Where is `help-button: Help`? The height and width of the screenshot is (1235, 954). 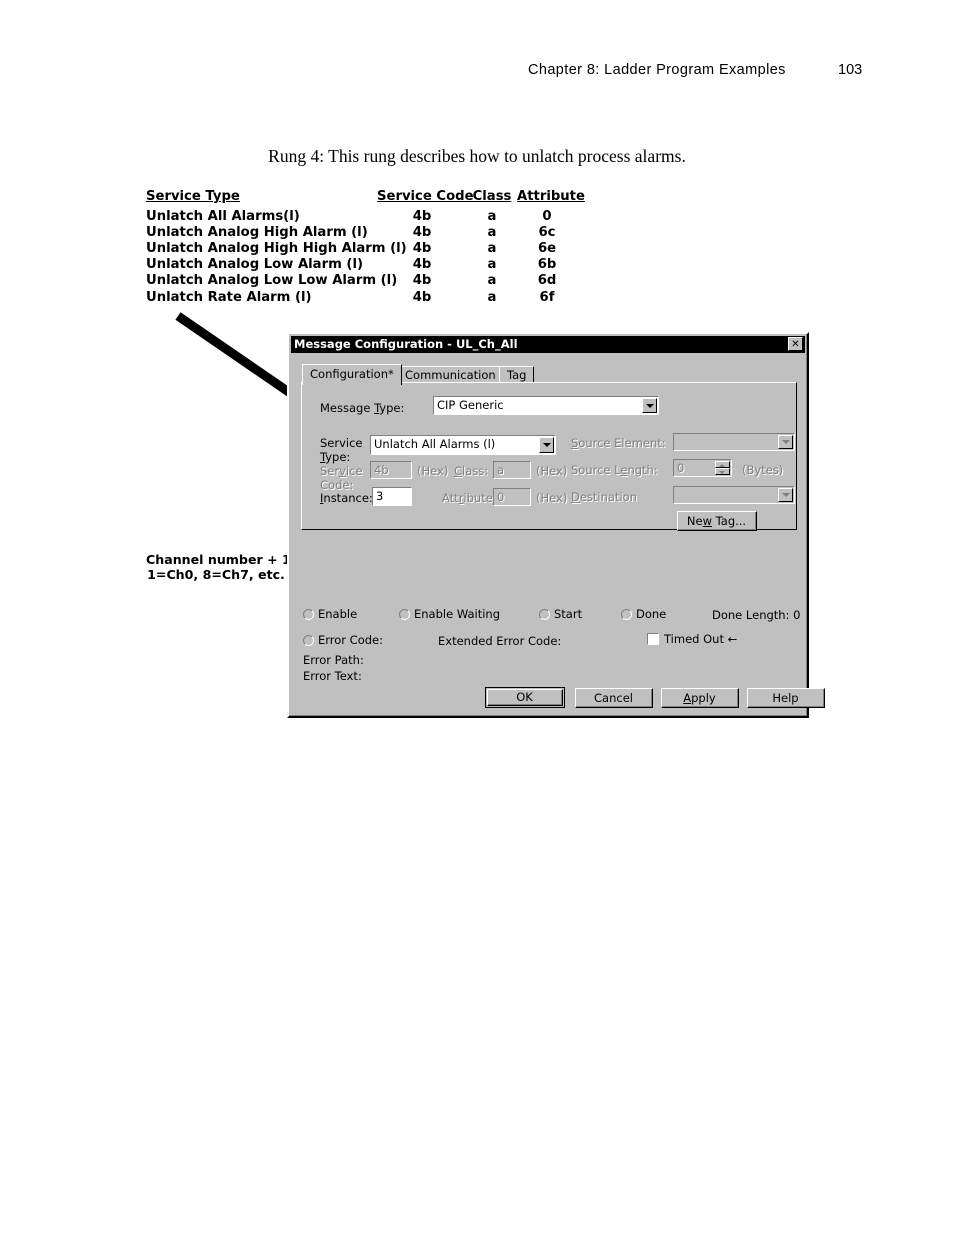
help-button: Help is located at coordinates (786, 698).